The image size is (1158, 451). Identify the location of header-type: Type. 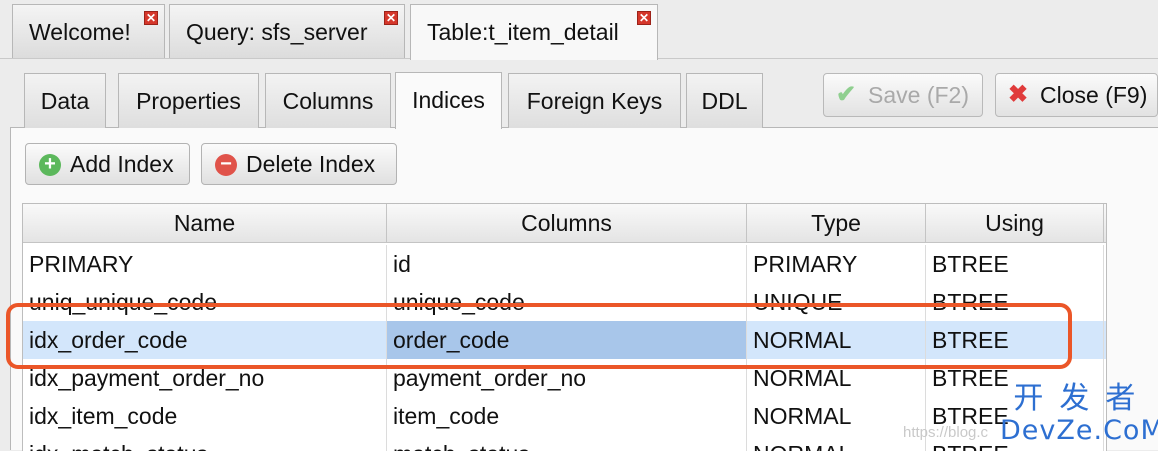
(836, 223).